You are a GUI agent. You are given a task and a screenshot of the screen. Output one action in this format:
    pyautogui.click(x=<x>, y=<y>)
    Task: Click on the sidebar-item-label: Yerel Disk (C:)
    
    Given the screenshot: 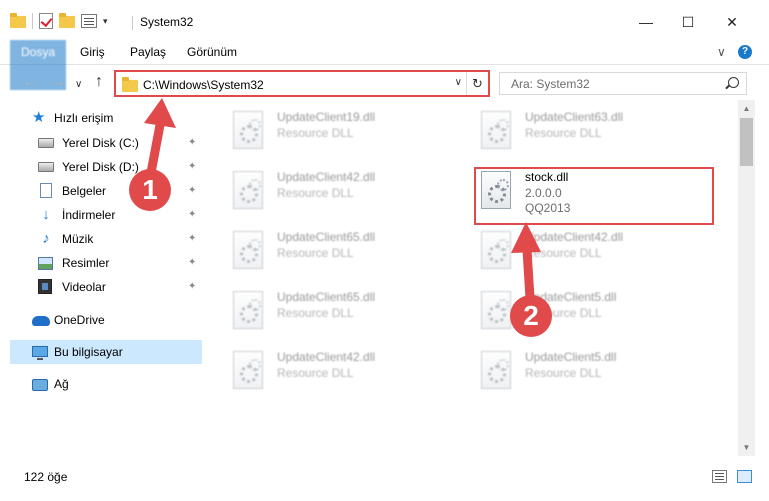 What is the action you would take?
    pyautogui.click(x=100, y=143)
    